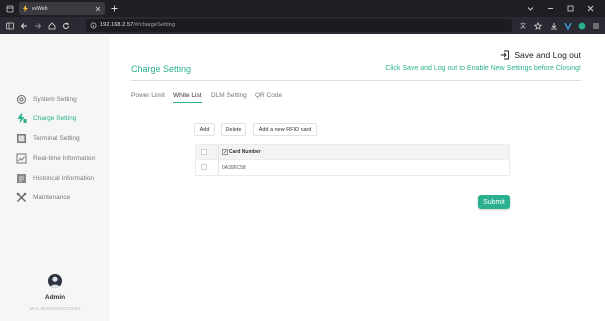  Describe the element at coordinates (114, 8) in the screenshot. I see `new-tab-icon` at that location.